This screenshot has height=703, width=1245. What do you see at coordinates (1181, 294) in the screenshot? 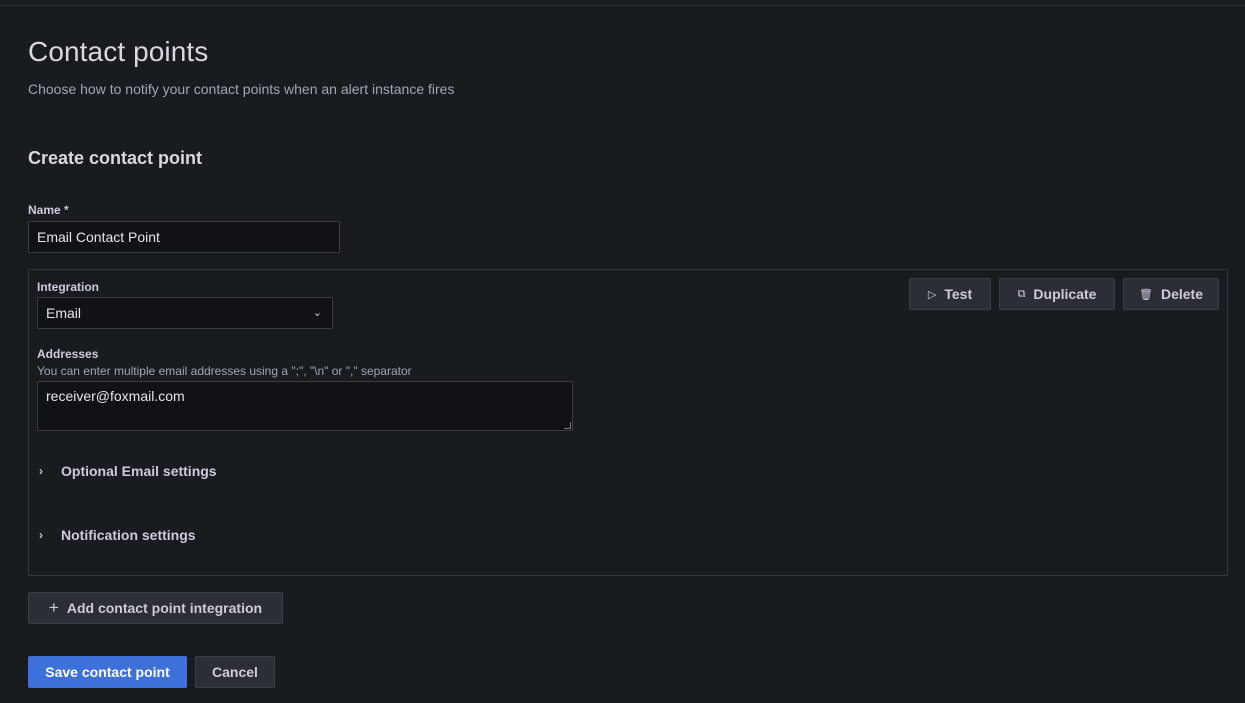
I see `delete-button-label: Delete` at bounding box center [1181, 294].